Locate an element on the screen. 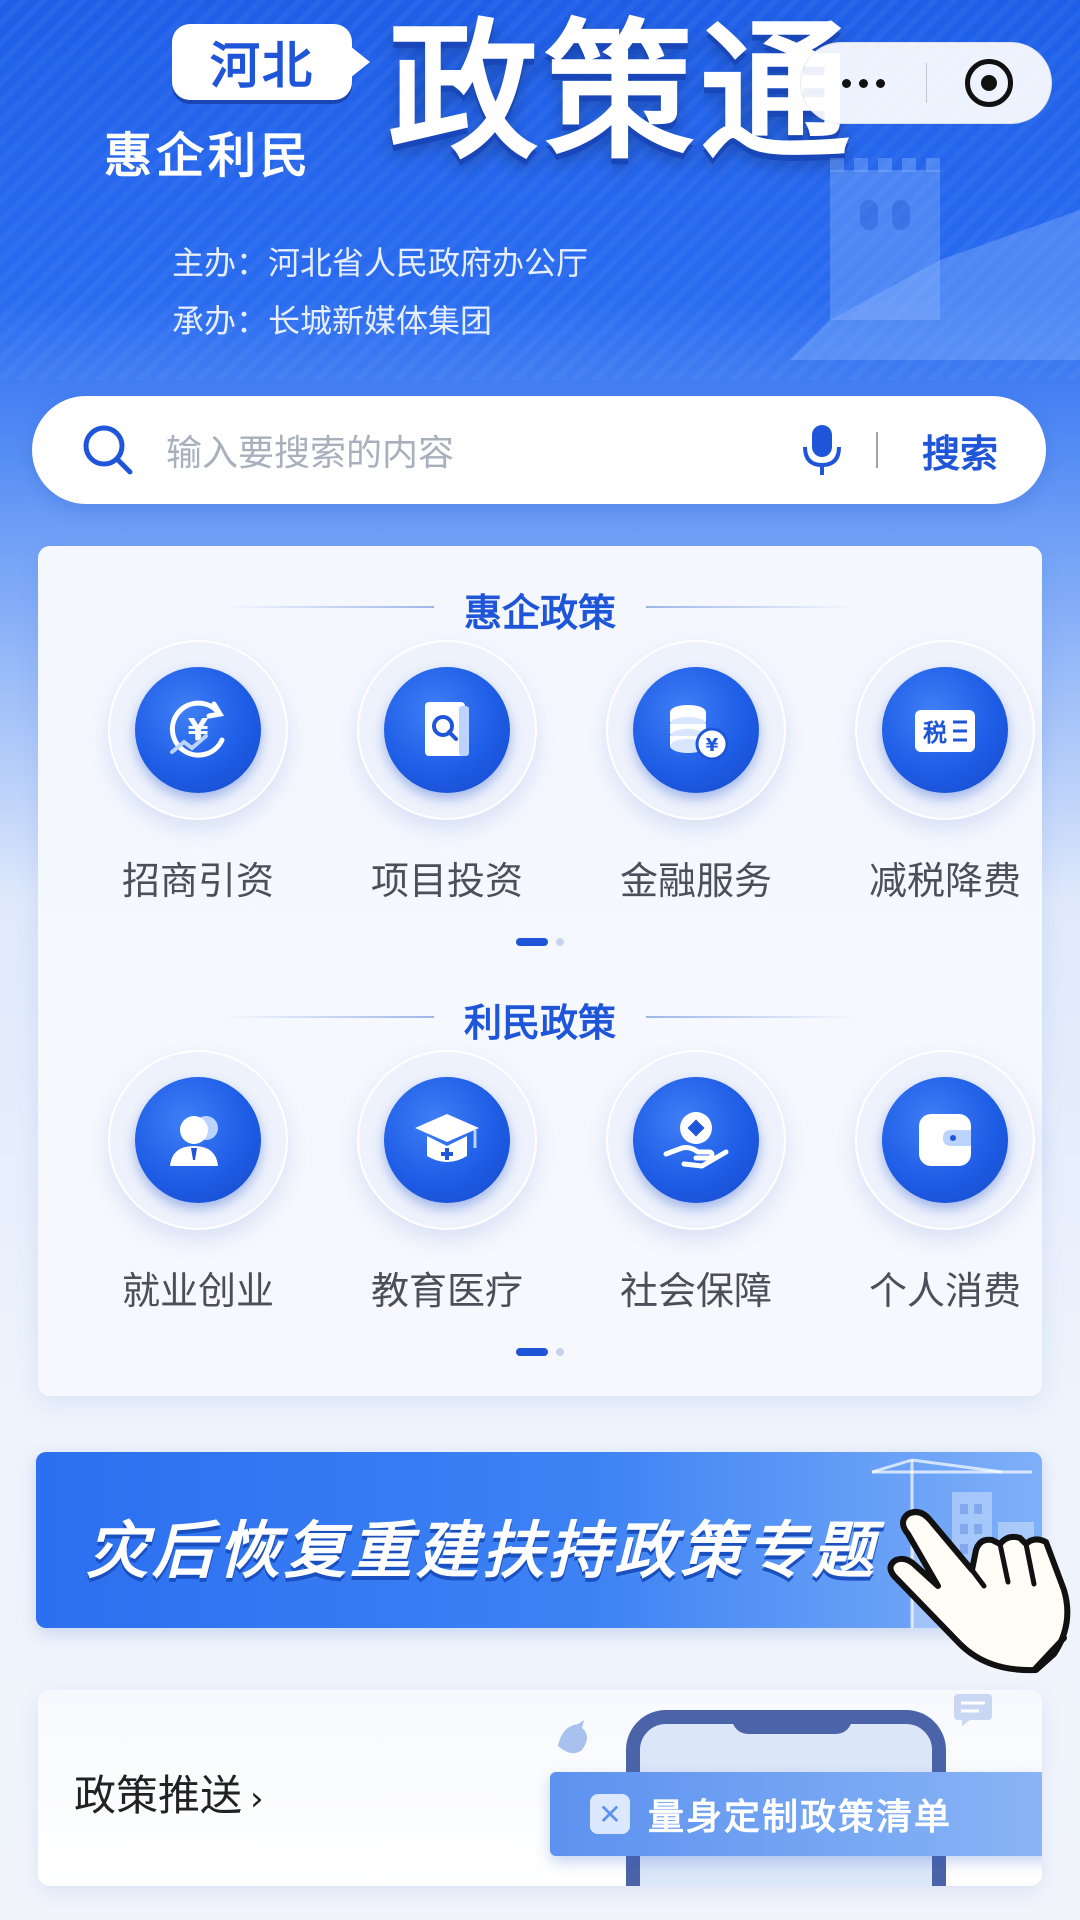 The width and height of the screenshot is (1080, 1920). policy-item-label: 教育医疗 is located at coordinates (446, 1291).